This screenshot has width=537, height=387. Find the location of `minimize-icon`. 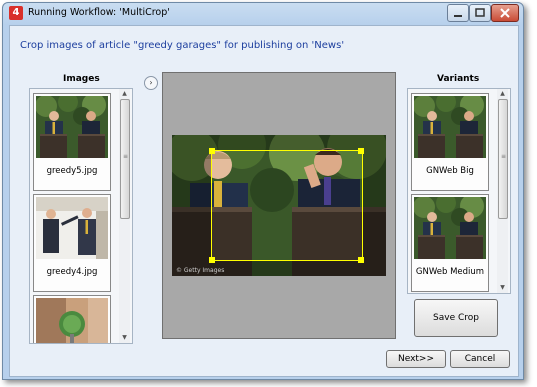

minimize-icon is located at coordinates (458, 16).